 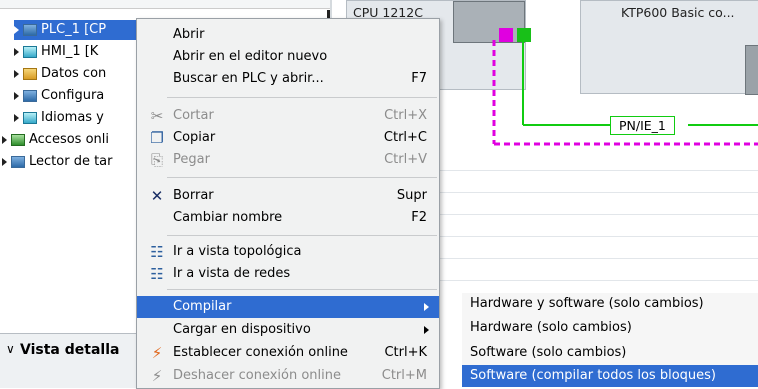 I want to click on scissors-icon: ✂, so click(x=157, y=116).